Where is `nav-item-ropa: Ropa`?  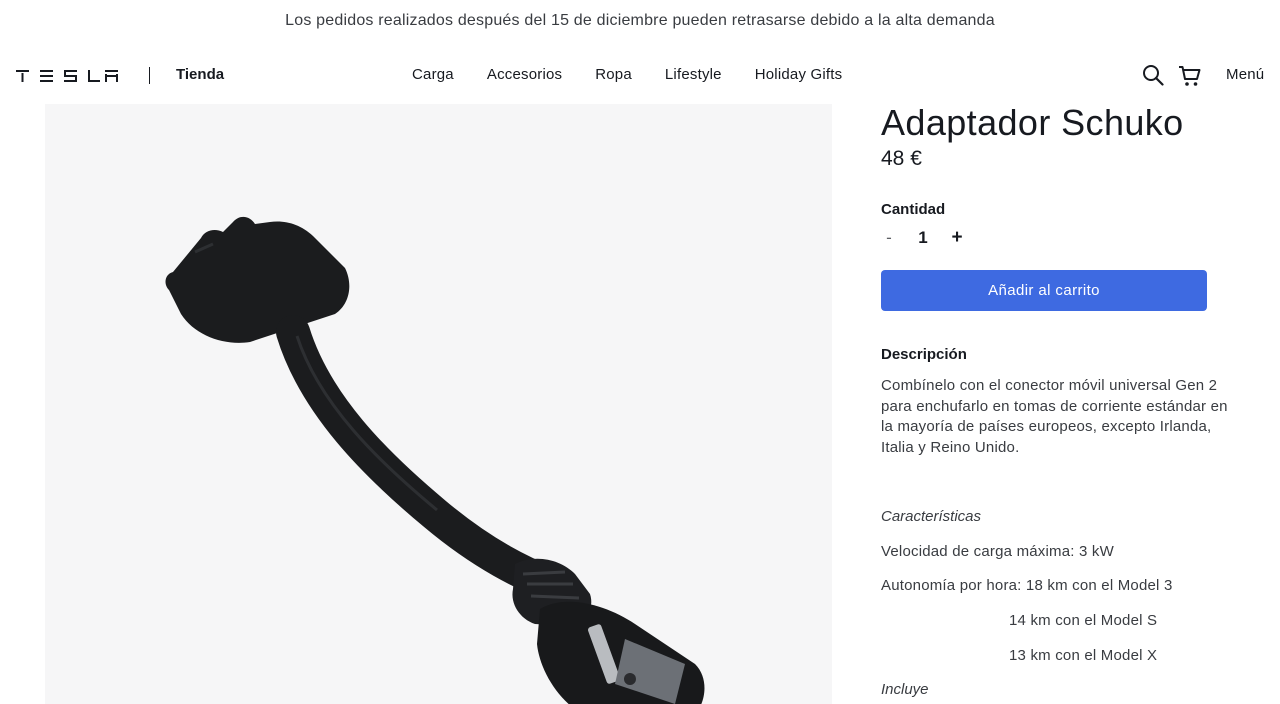 nav-item-ropa: Ropa is located at coordinates (613, 74).